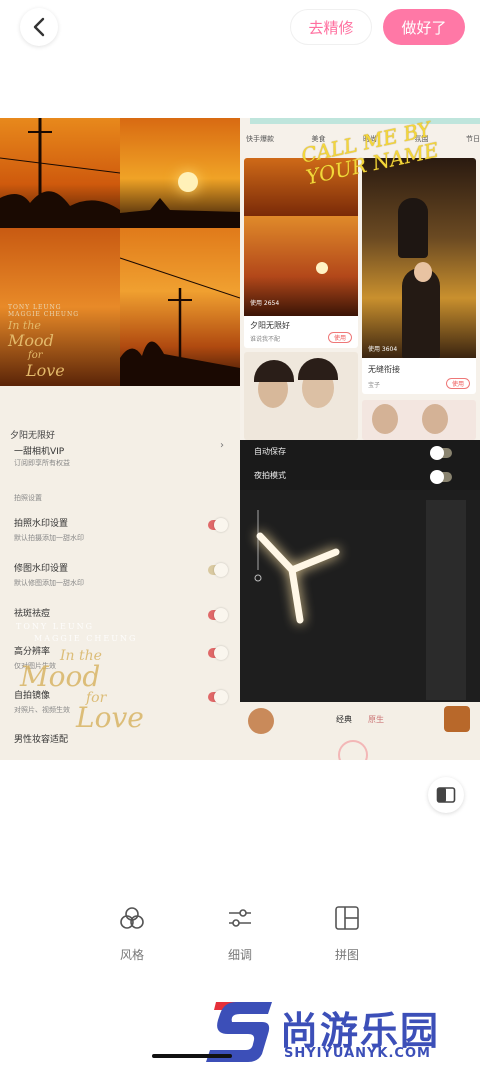 The width and height of the screenshot is (480, 1067). What do you see at coordinates (49, 583) in the screenshot?
I see `setting-subtitle: 默认修图添加一甜水印` at bounding box center [49, 583].